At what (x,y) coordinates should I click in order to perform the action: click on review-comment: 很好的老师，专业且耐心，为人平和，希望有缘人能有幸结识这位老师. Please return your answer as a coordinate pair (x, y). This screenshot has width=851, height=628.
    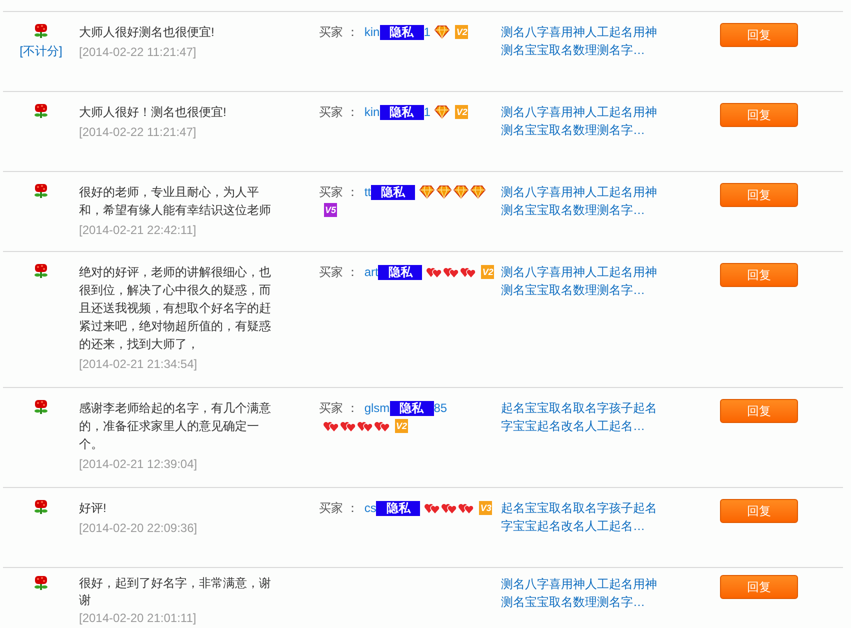
    Looking at the image, I should click on (175, 201).